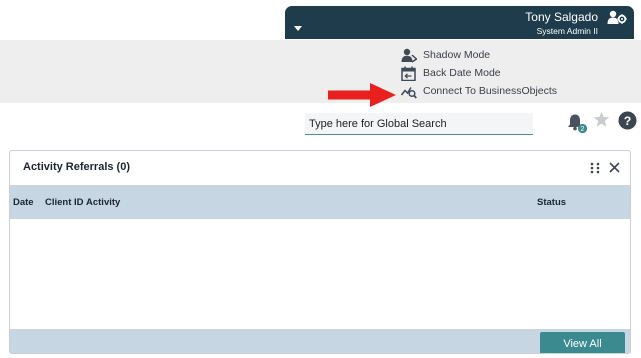  I want to click on connect-businessobjects-item: Connect To BusinessObjects, so click(479, 91).